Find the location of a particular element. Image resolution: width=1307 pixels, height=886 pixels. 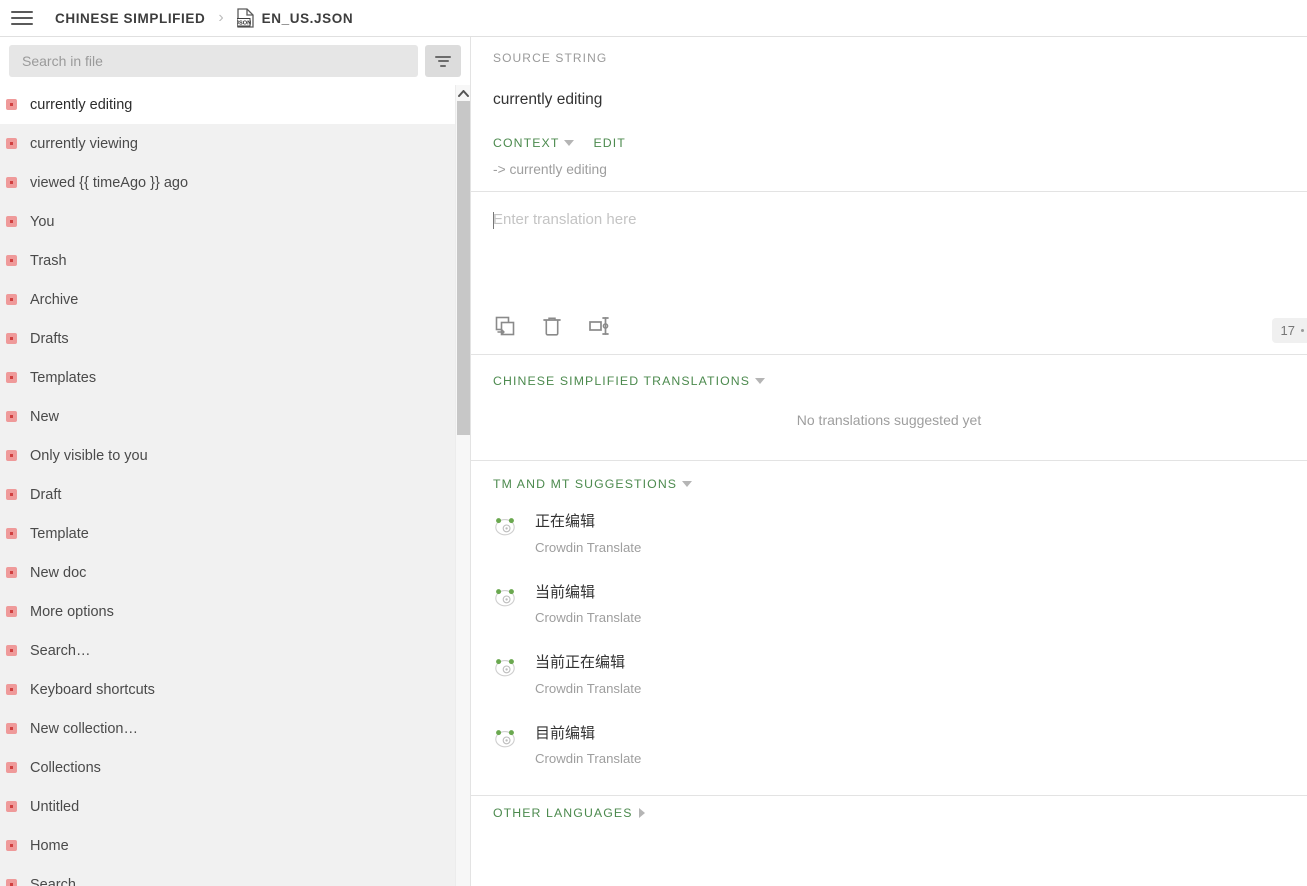

list-item: Template is located at coordinates (235, 533).